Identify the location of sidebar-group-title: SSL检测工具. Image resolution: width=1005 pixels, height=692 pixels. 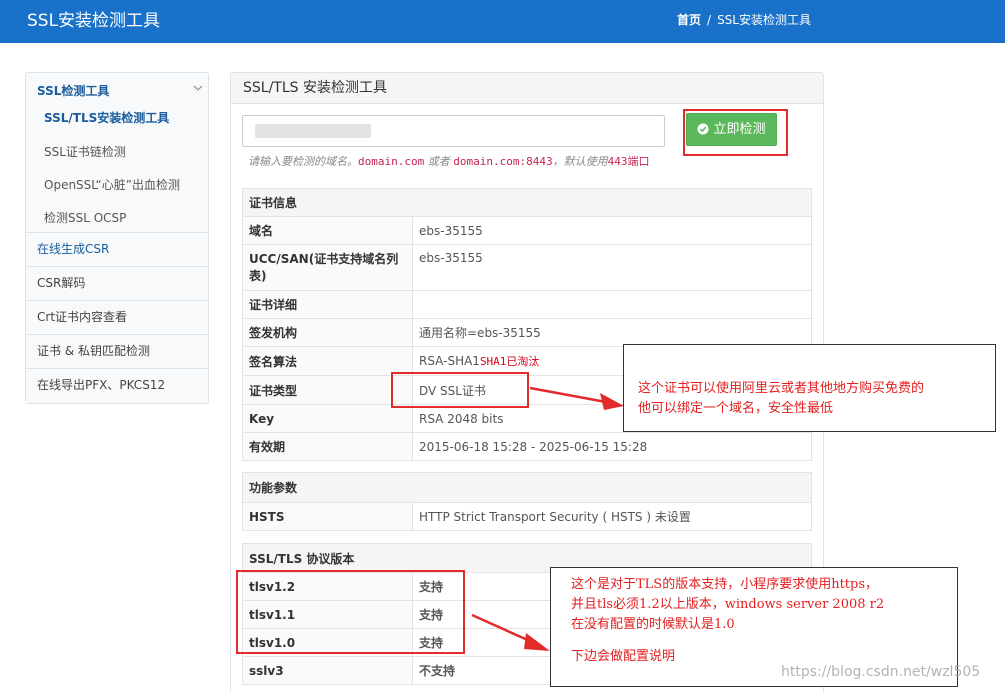
(73, 90).